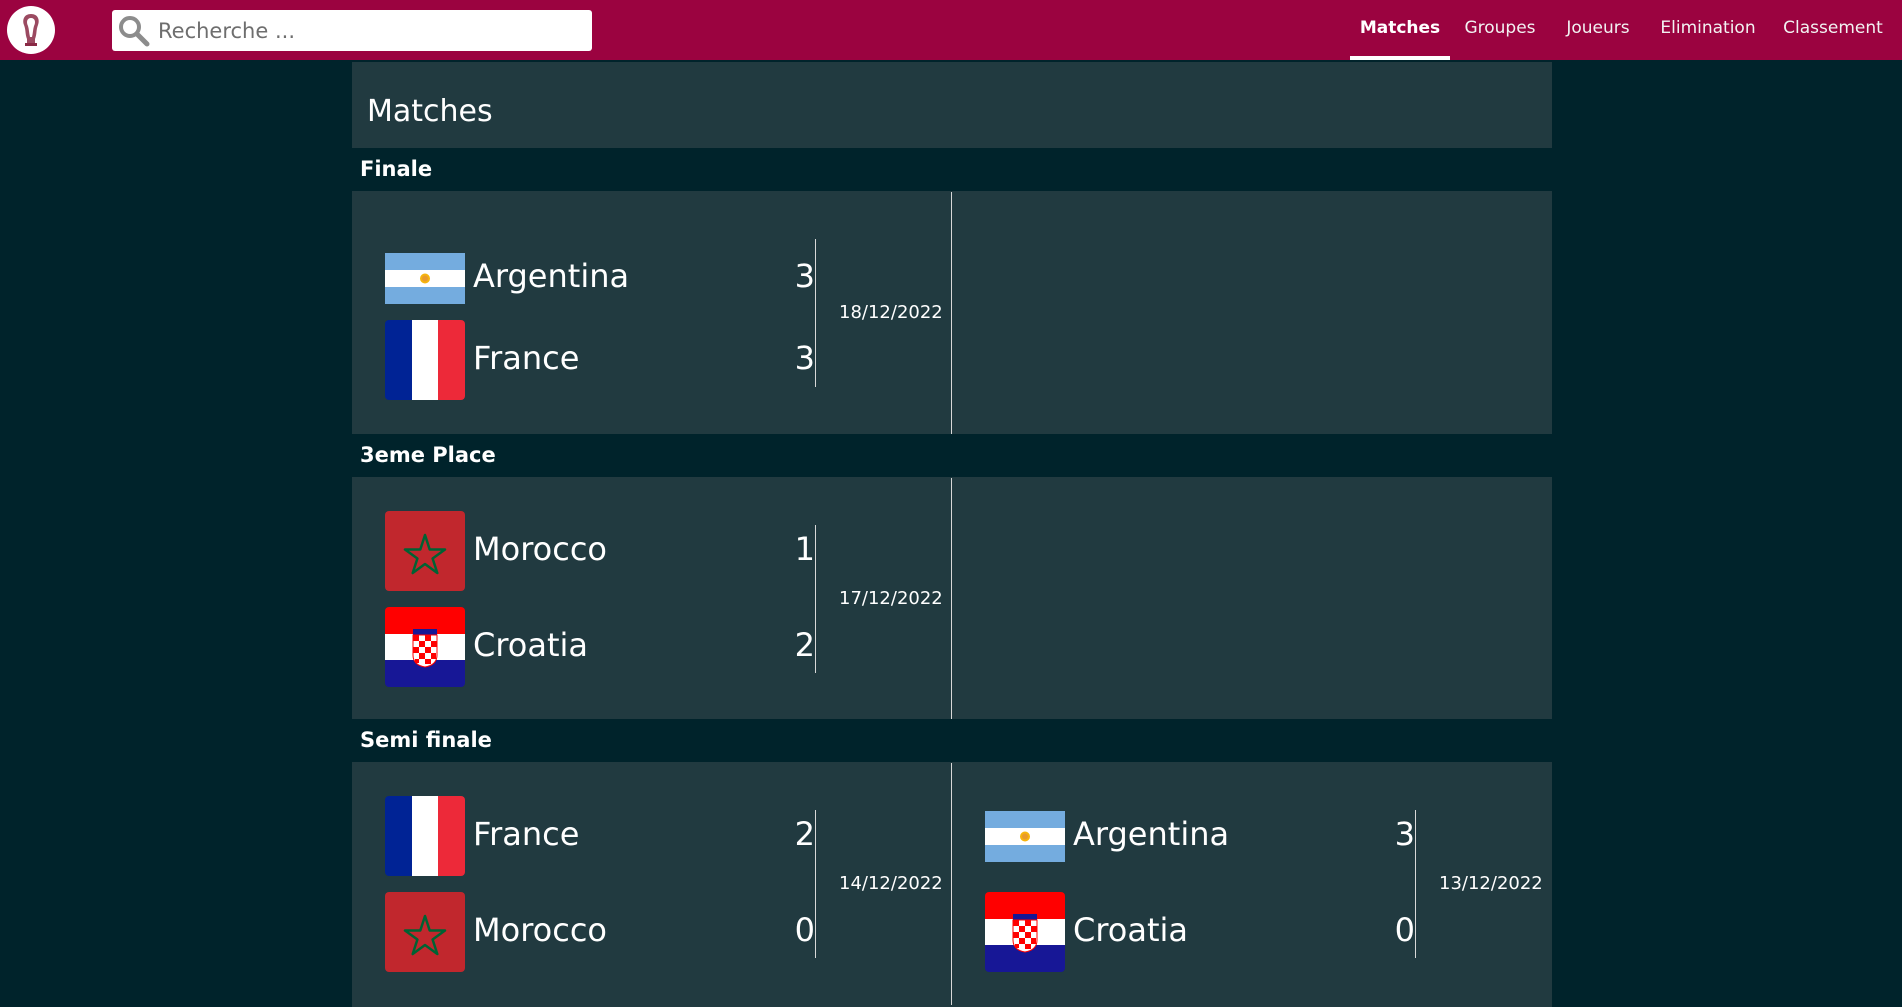  What do you see at coordinates (600, 647) in the screenshot?
I see `team-row: Croatia 2` at bounding box center [600, 647].